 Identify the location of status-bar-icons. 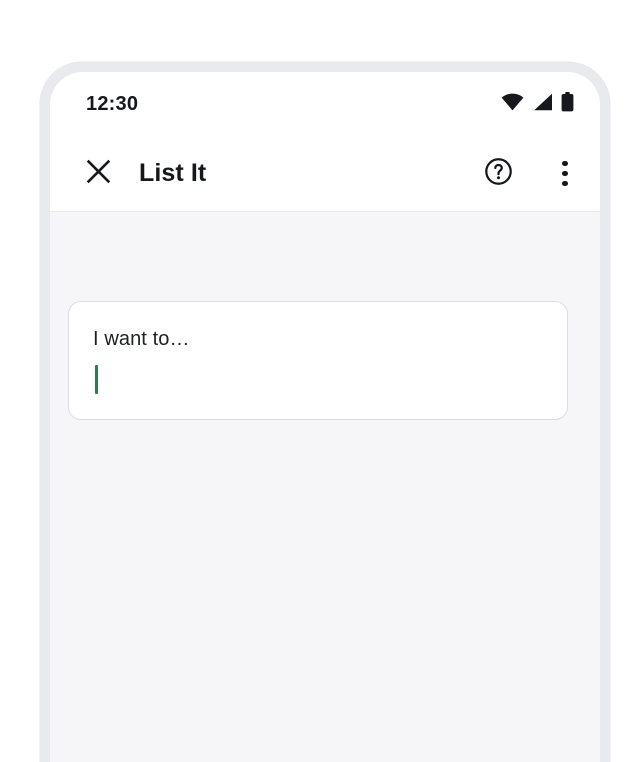
(537, 104).